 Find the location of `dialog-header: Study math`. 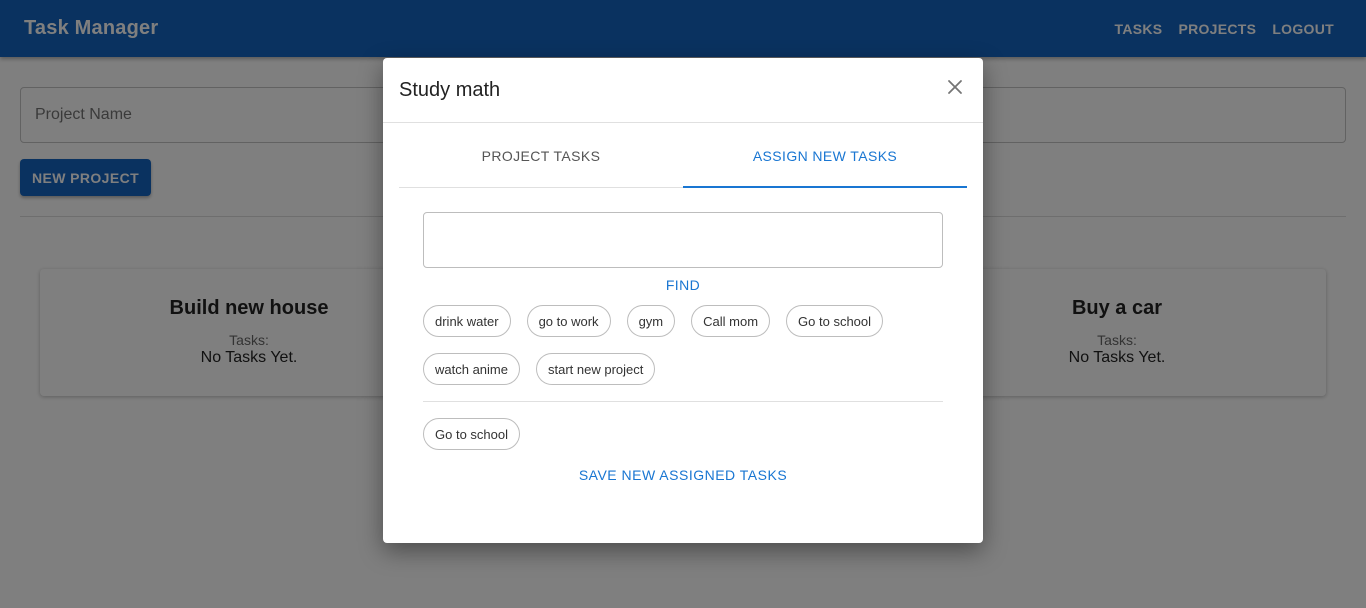

dialog-header: Study math is located at coordinates (683, 90).